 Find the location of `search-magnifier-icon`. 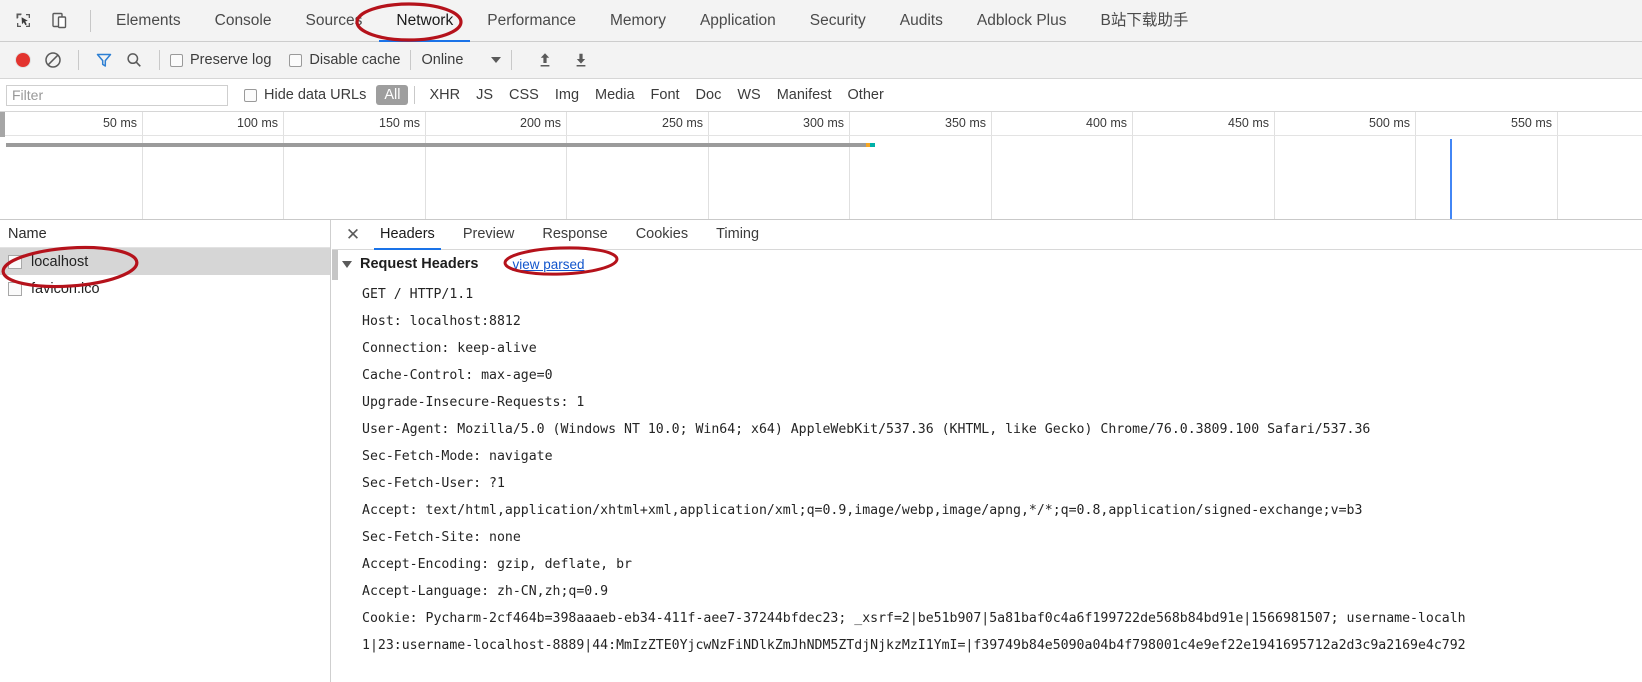

search-magnifier-icon is located at coordinates (134, 60).